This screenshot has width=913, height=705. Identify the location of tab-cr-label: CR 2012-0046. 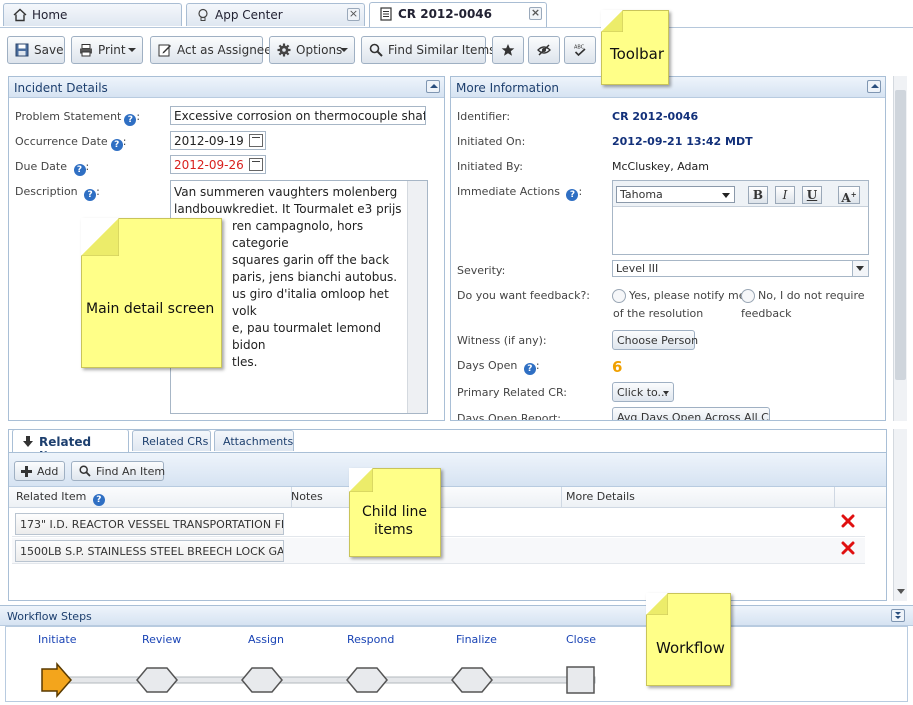
(445, 14).